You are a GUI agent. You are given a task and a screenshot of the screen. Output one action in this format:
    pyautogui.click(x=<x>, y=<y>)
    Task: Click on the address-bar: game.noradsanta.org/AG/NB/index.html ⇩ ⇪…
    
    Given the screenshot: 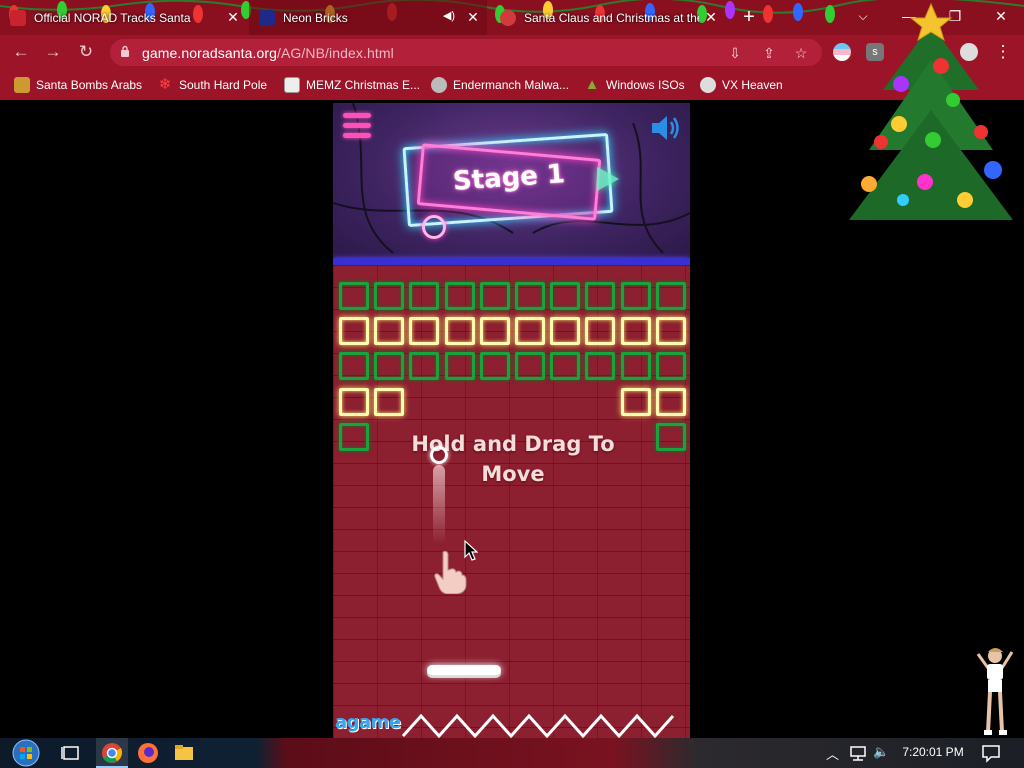 What is the action you would take?
    pyautogui.click(x=466, y=52)
    